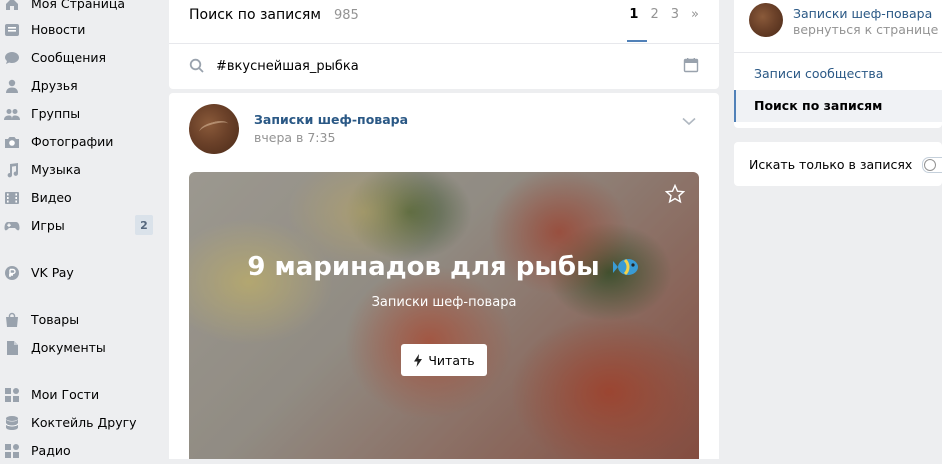  What do you see at coordinates (865, 29) in the screenshot?
I see `back-to-page-link: вернуться к странице` at bounding box center [865, 29].